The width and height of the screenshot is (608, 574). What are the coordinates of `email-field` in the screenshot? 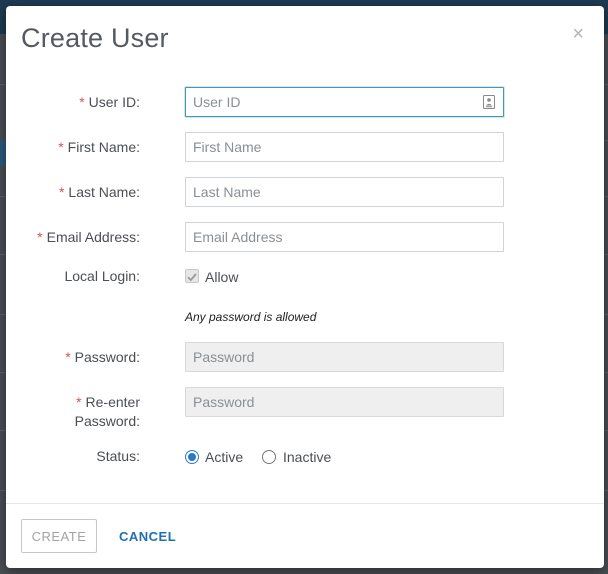 It's located at (344, 237).